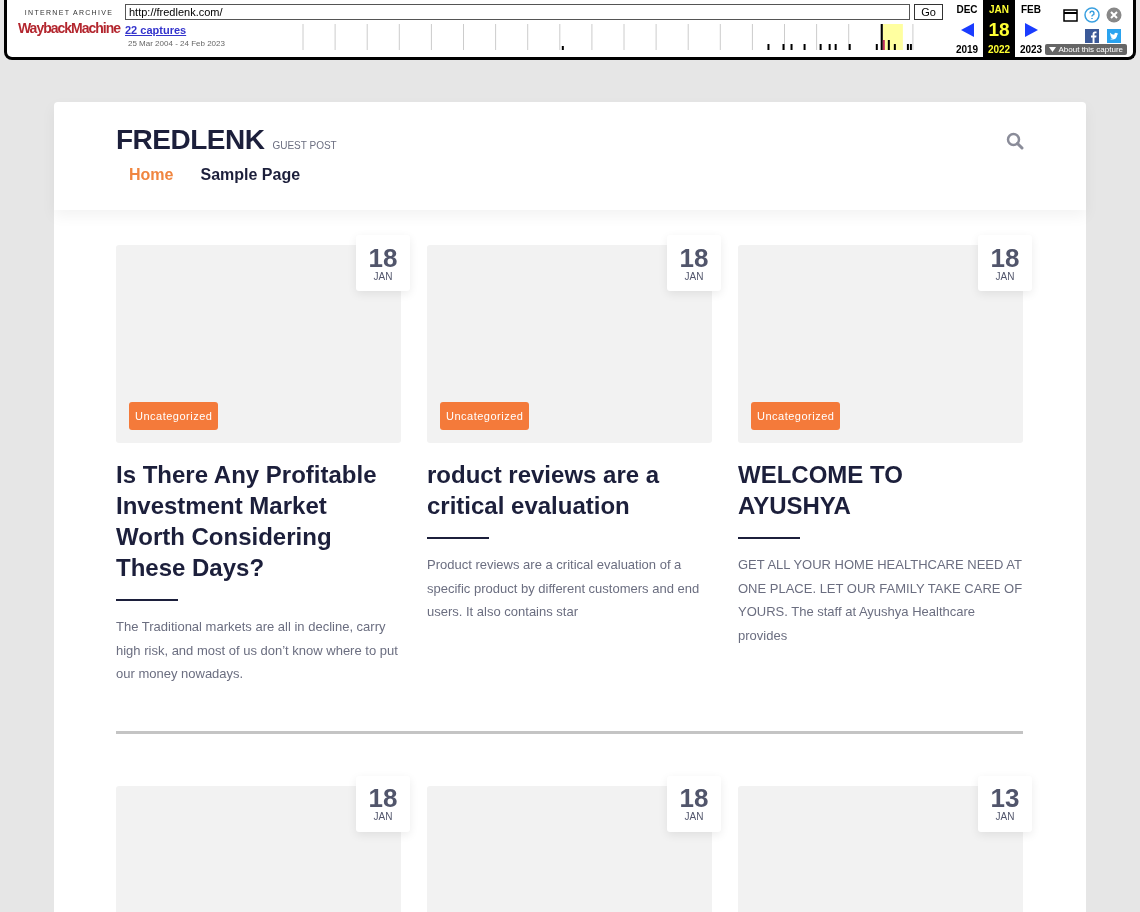 The width and height of the screenshot is (1140, 912). What do you see at coordinates (518, 12) in the screenshot?
I see `url-field: http://fredlenk.com/` at bounding box center [518, 12].